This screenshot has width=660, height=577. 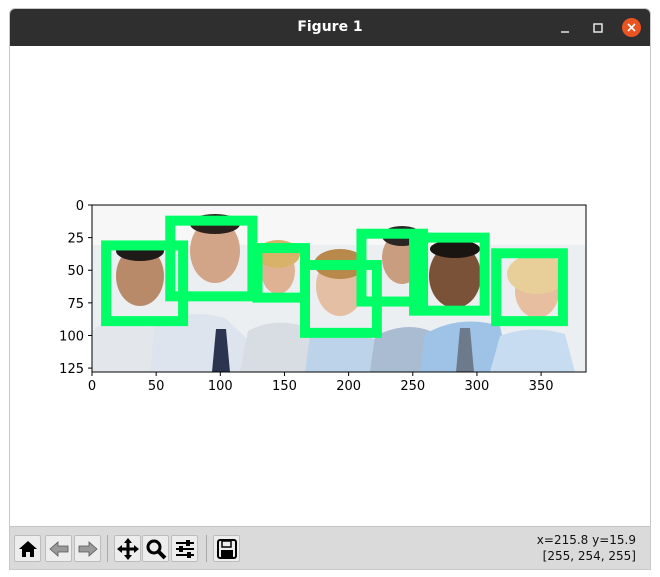 I want to click on navigation-toolbar: x=215.8 y=15.9 [255, 254, 255], so click(x=330, y=547).